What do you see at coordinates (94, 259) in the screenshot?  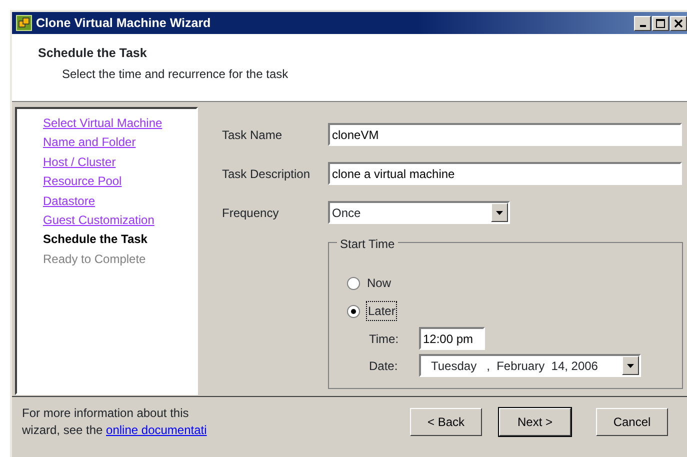 I see `disabled-step: Ready to Complete` at bounding box center [94, 259].